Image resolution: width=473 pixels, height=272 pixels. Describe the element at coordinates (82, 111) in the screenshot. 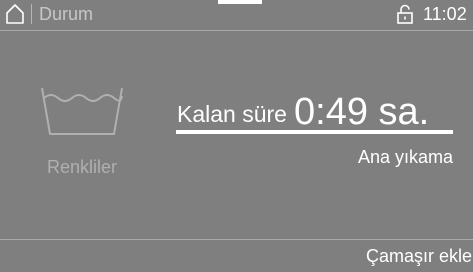

I see `wash-tub-icon` at that location.